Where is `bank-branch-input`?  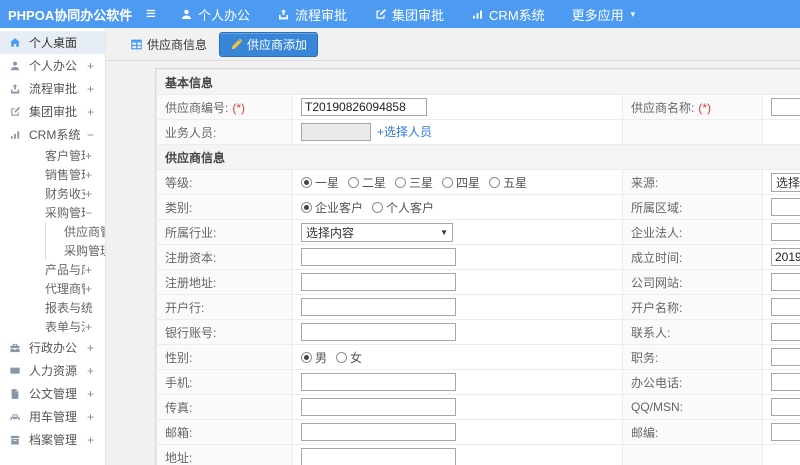 bank-branch-input is located at coordinates (378, 307).